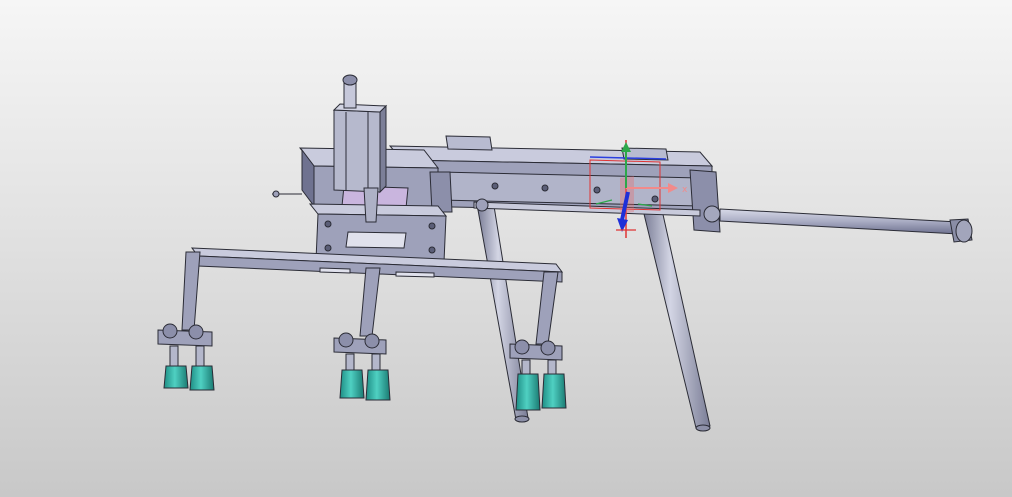 The height and width of the screenshot is (497, 1012). I want to click on pneumatic-cylinder-rod, so click(723, 220).